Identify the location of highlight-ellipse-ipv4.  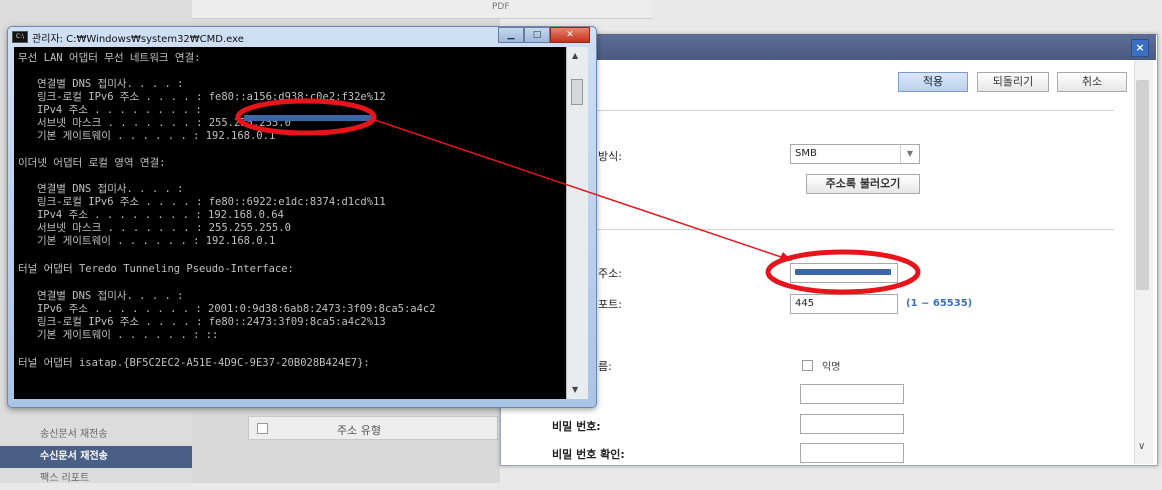
(306, 117).